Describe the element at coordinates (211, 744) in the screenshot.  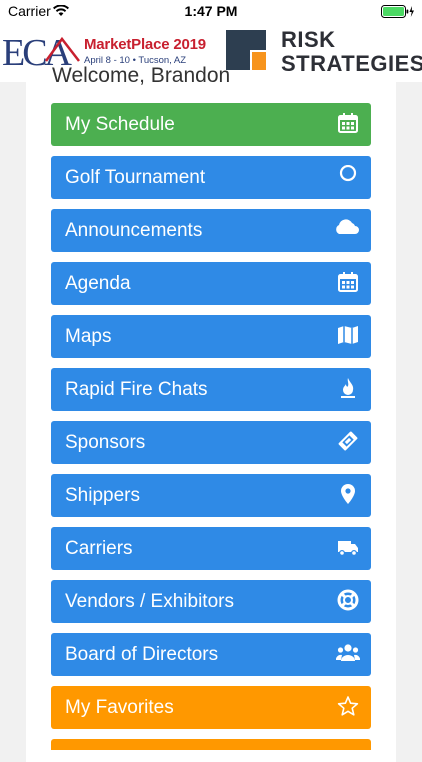
I see `settings-button` at that location.